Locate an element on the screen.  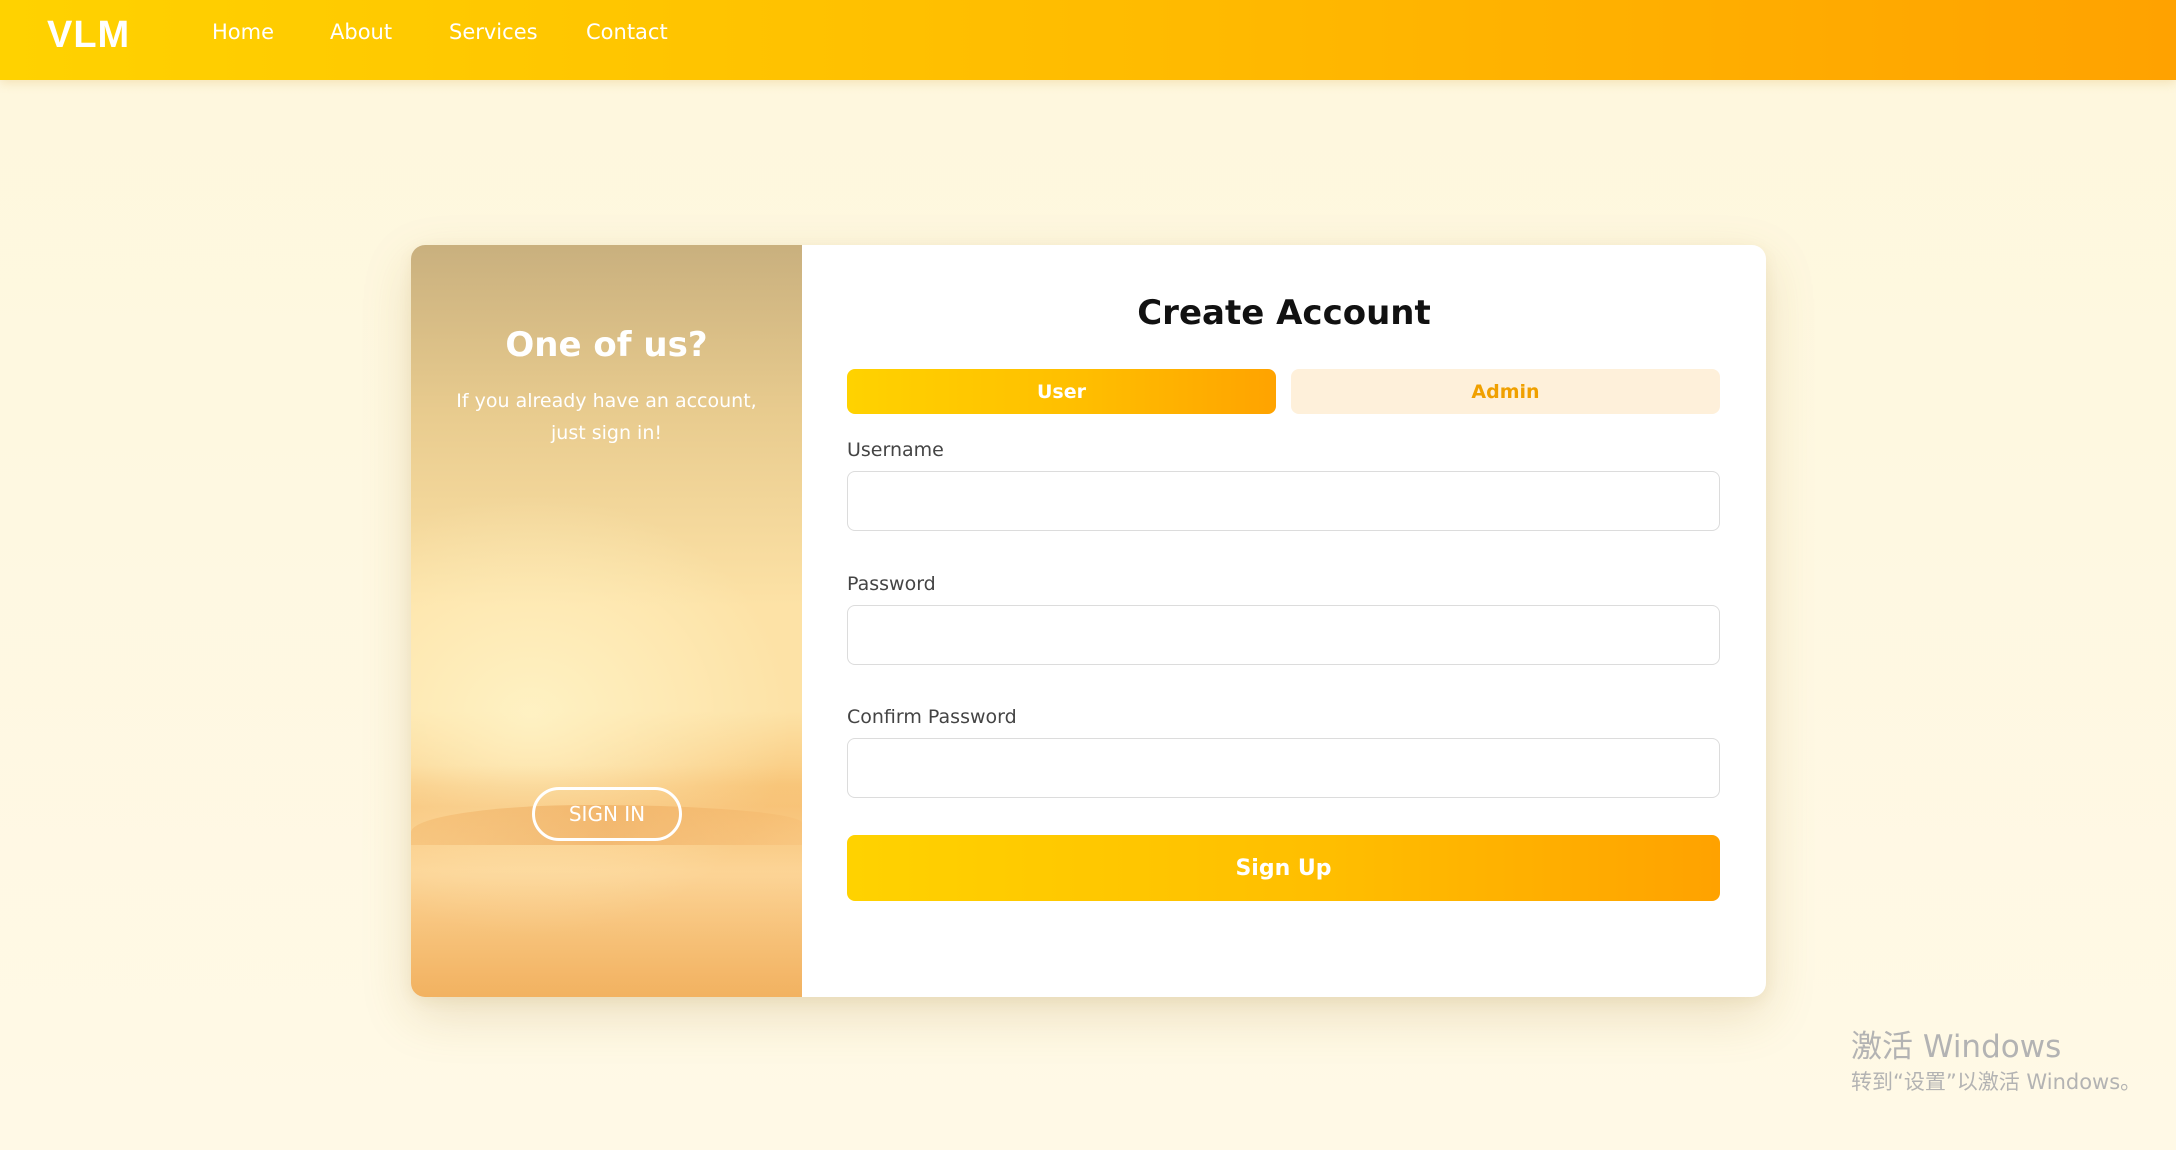
confirm-password-input is located at coordinates (1283, 768).